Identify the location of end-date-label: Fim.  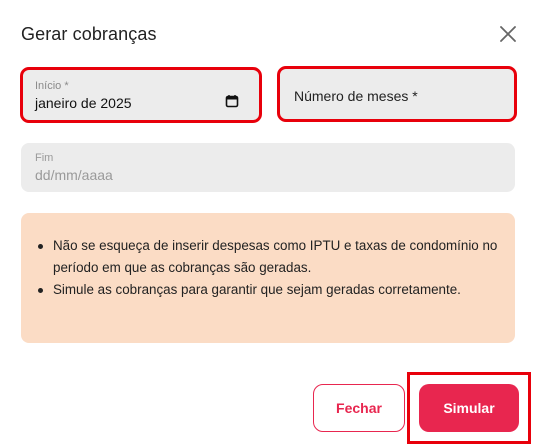
(44, 158).